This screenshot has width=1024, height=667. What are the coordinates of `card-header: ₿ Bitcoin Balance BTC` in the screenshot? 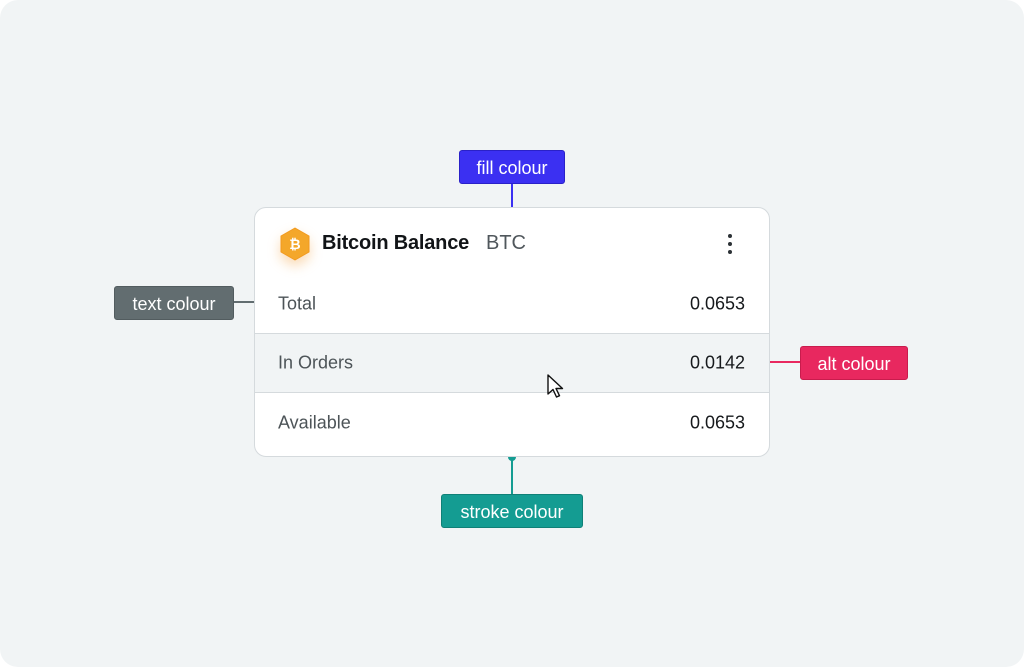 It's located at (512, 244).